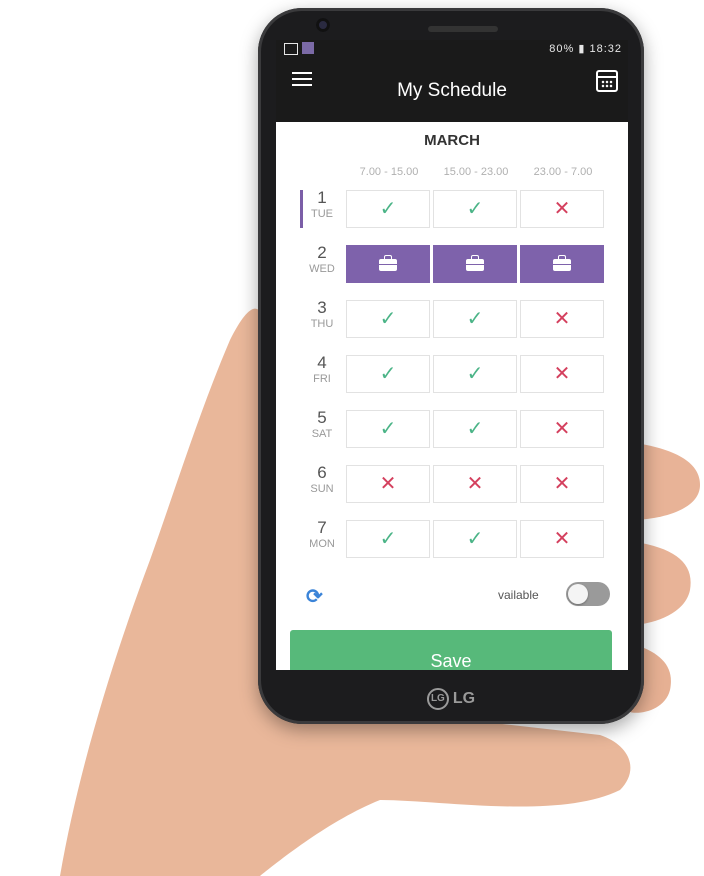 This screenshot has width=704, height=876. Describe the element at coordinates (322, 269) in the screenshot. I see `day-name: WED` at that location.